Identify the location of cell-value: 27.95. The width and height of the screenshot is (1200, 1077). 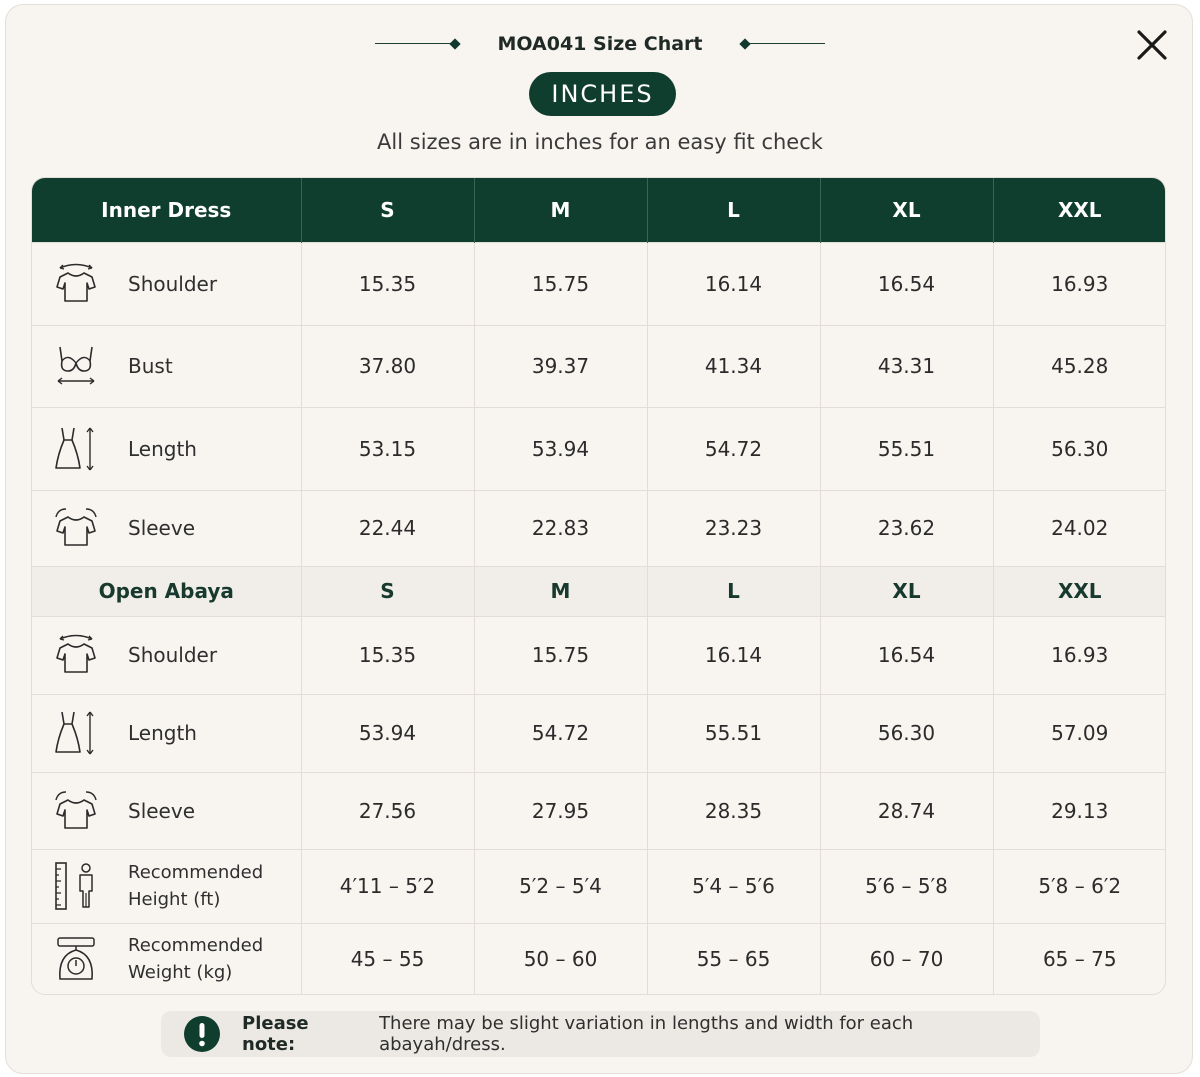
(561, 810).